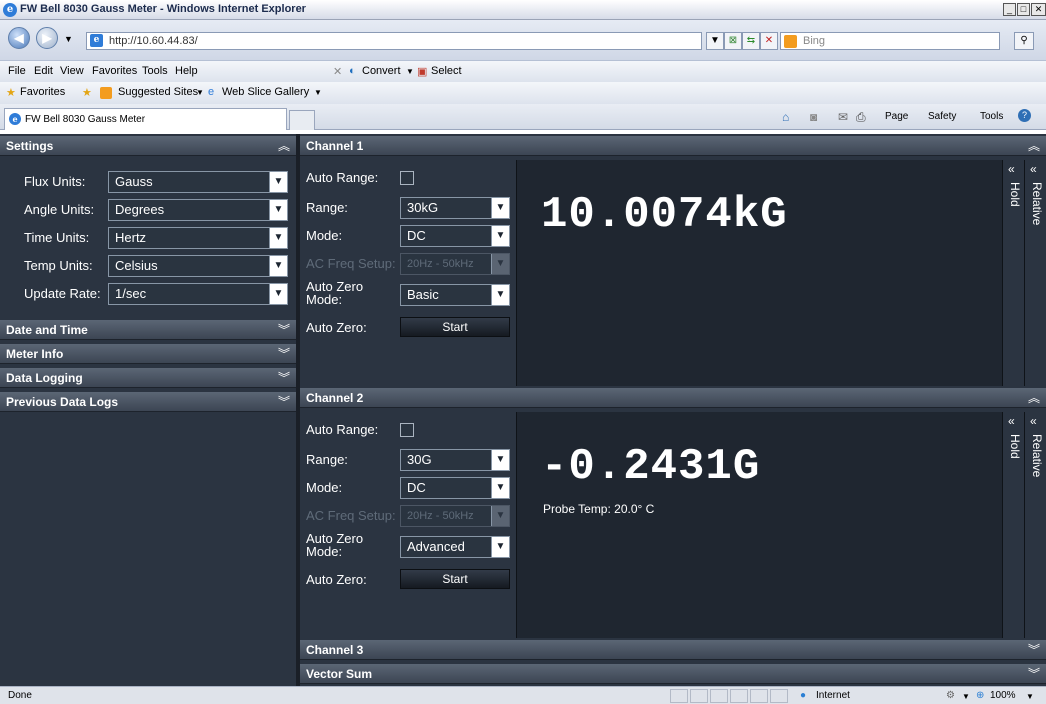 The width and height of the screenshot is (1046, 704). Describe the element at coordinates (72, 71) in the screenshot. I see `menu-view: View` at that location.